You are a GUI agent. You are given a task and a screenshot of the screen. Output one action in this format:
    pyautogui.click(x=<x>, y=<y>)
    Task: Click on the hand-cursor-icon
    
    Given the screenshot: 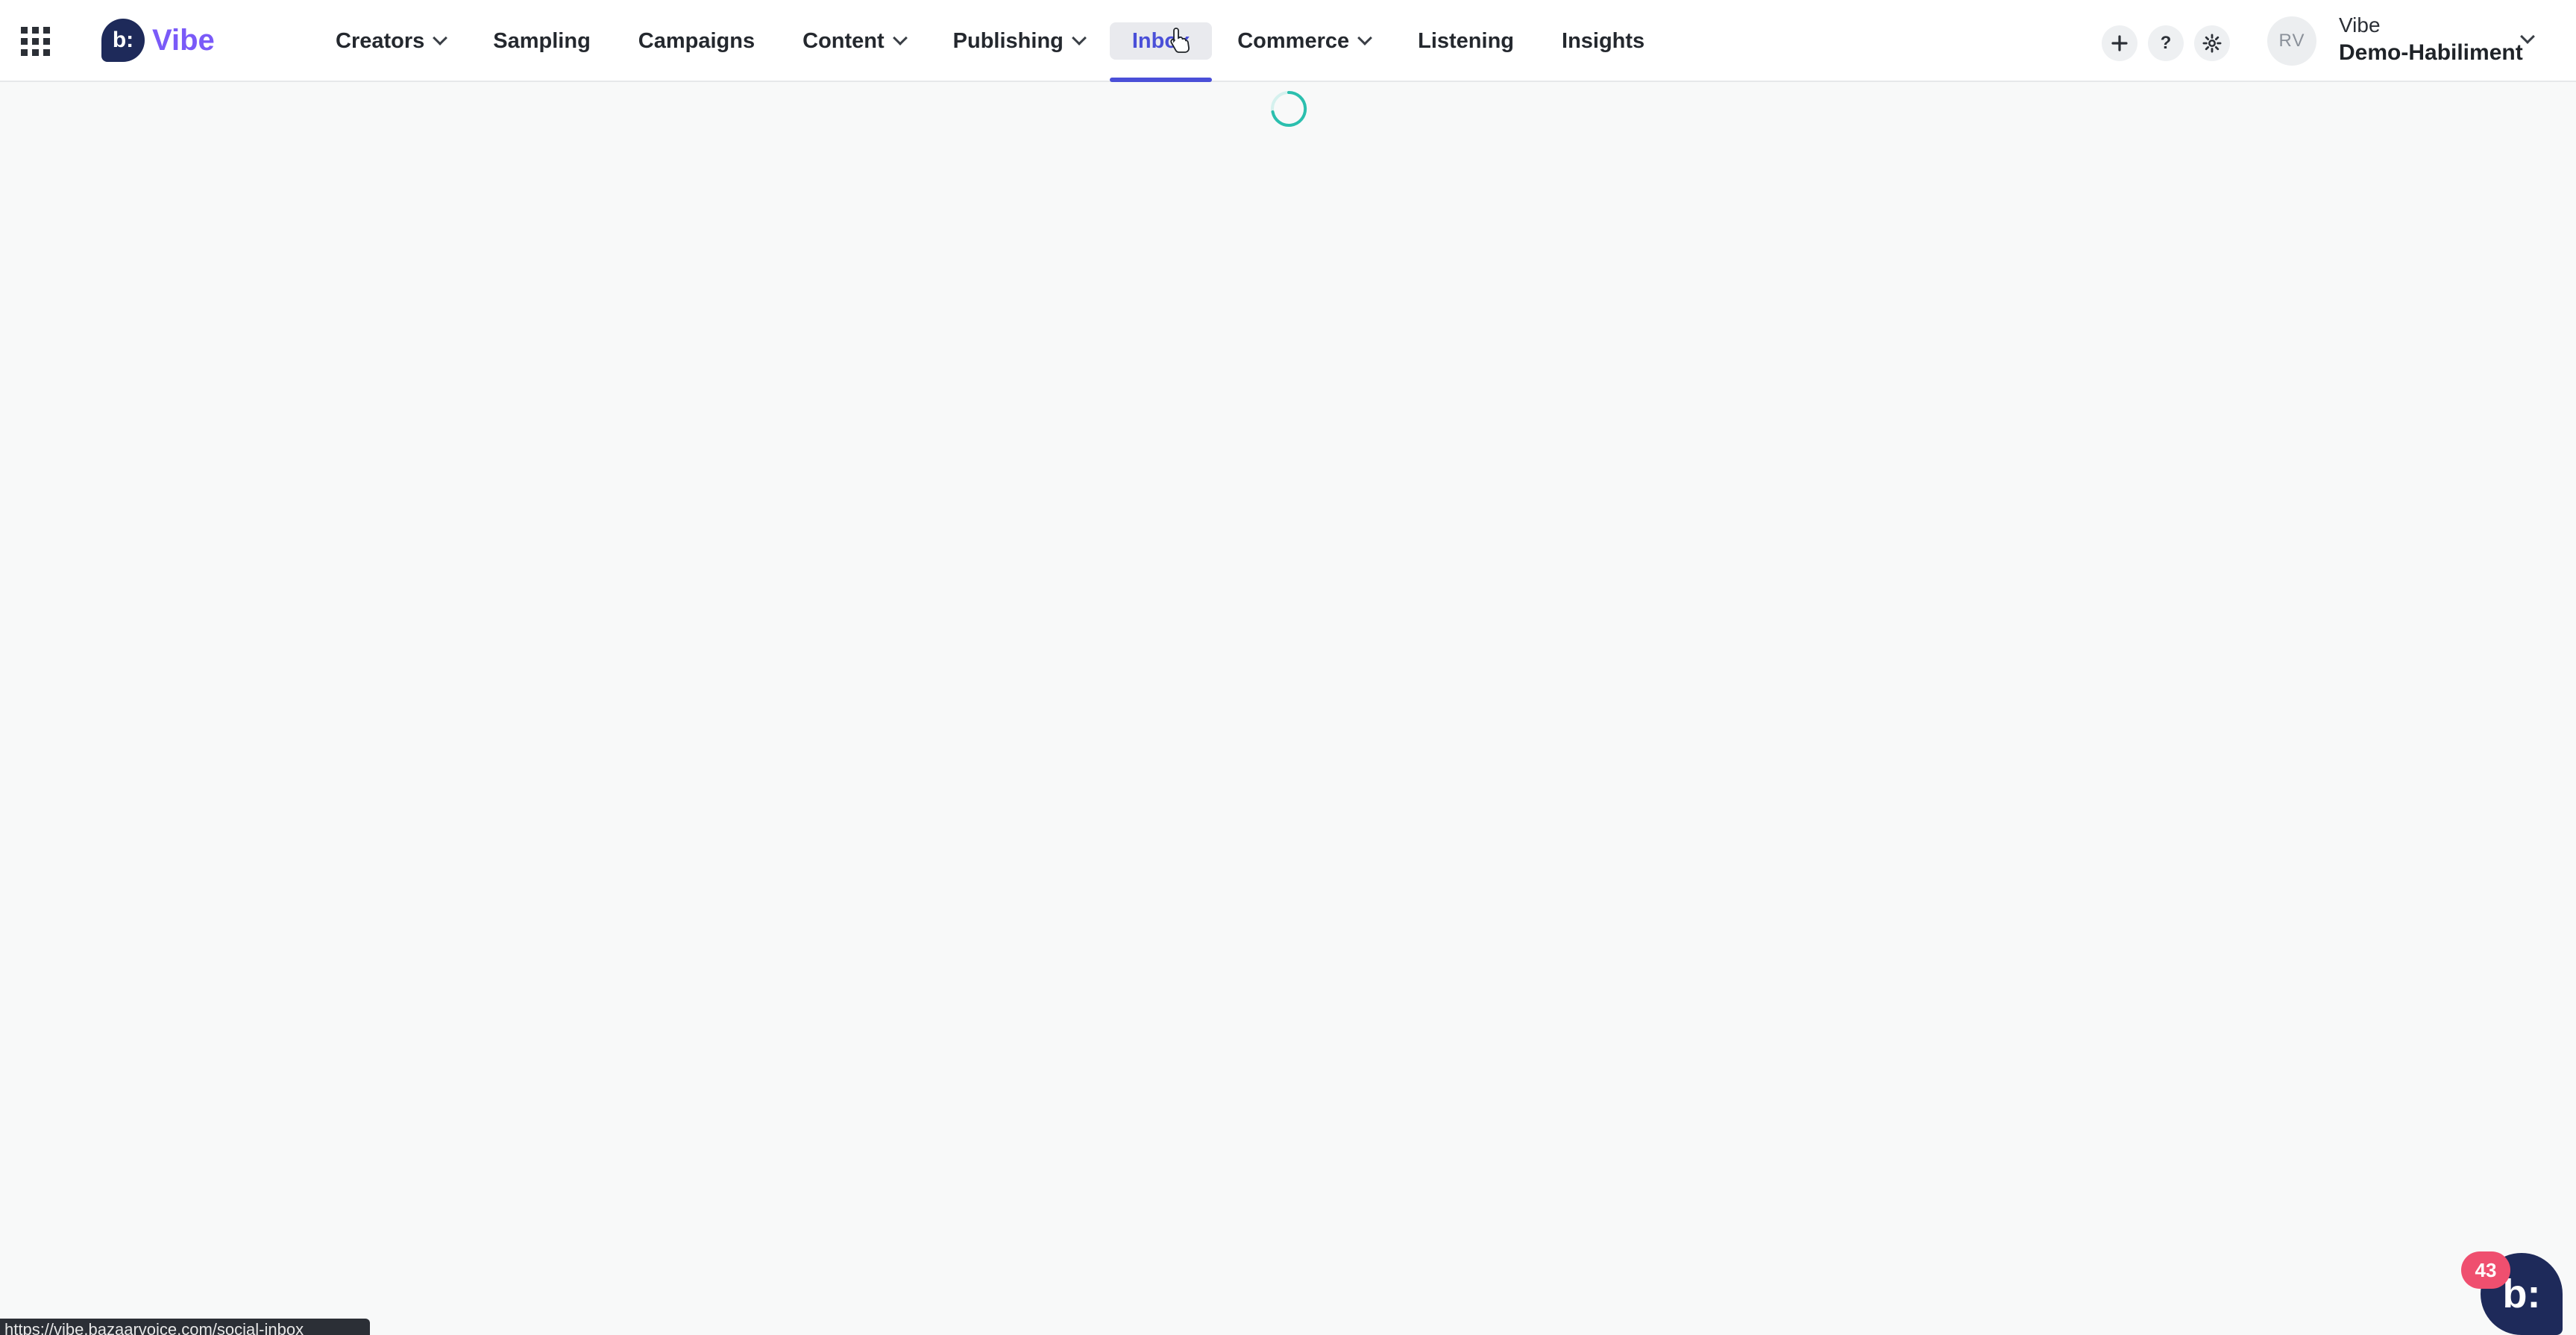 What is the action you would take?
    pyautogui.click(x=1180, y=40)
    